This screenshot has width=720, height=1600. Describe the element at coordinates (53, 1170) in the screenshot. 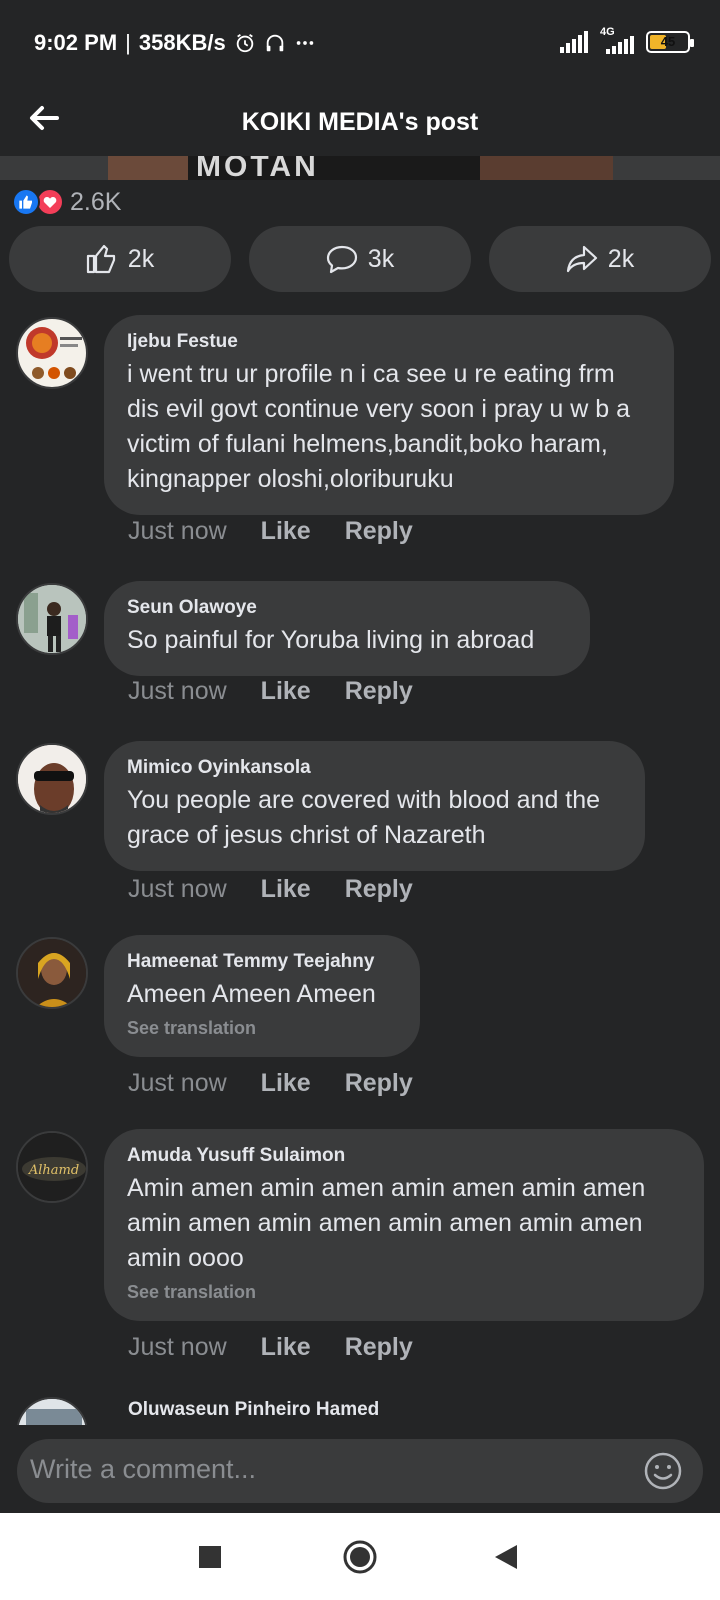

I see `svg-text: Alhamd` at that location.